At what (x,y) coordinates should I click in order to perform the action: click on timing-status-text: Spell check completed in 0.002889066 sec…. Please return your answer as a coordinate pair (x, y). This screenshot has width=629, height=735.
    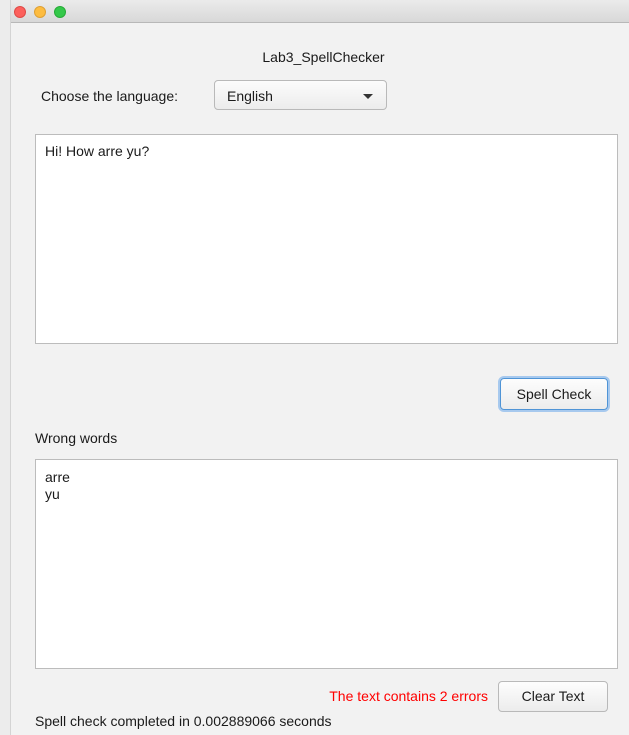
    Looking at the image, I should click on (183, 721).